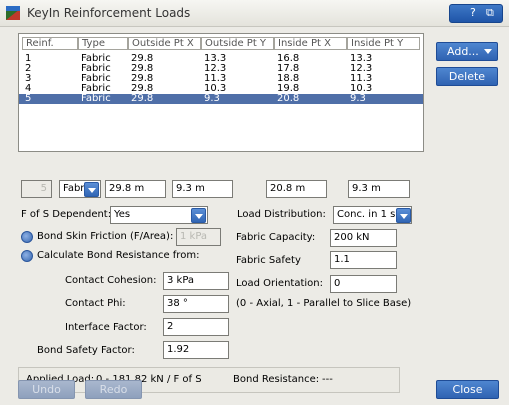  Describe the element at coordinates (310, 43) in the screenshot. I see `column-header-inside-x: Inside Pt X` at that location.